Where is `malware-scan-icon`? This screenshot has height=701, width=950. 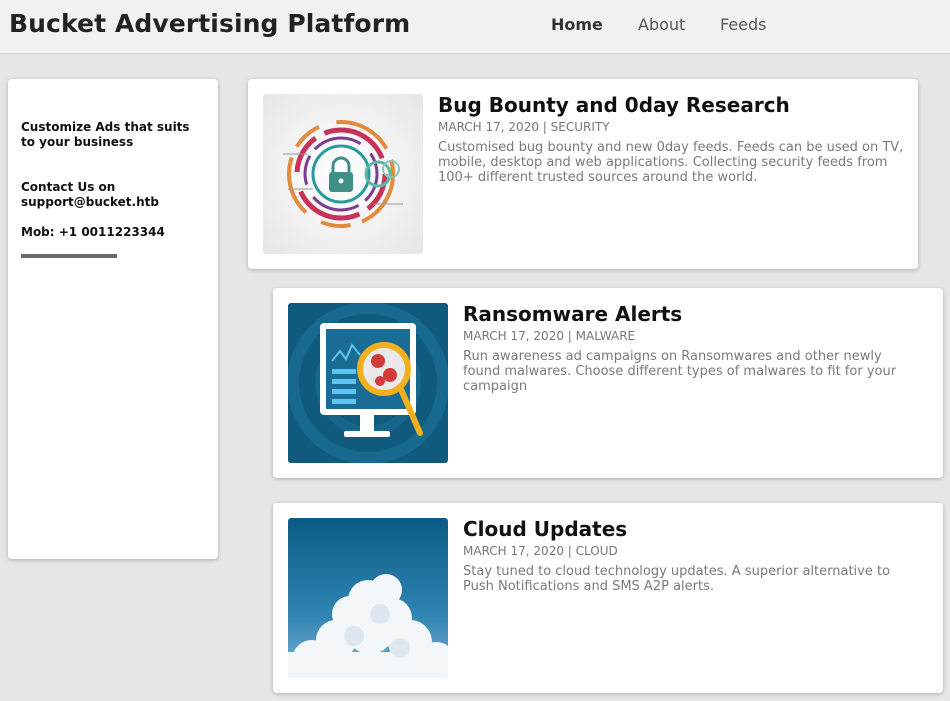 malware-scan-icon is located at coordinates (368, 383).